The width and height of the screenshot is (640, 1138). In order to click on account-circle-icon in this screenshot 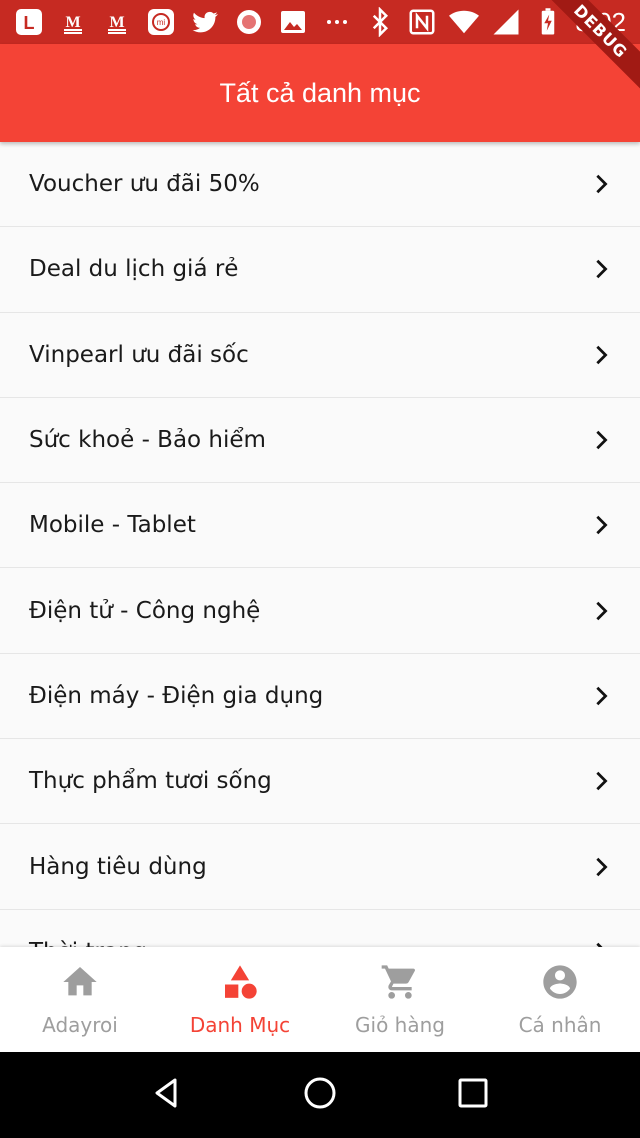, I will do `click(560, 984)`.